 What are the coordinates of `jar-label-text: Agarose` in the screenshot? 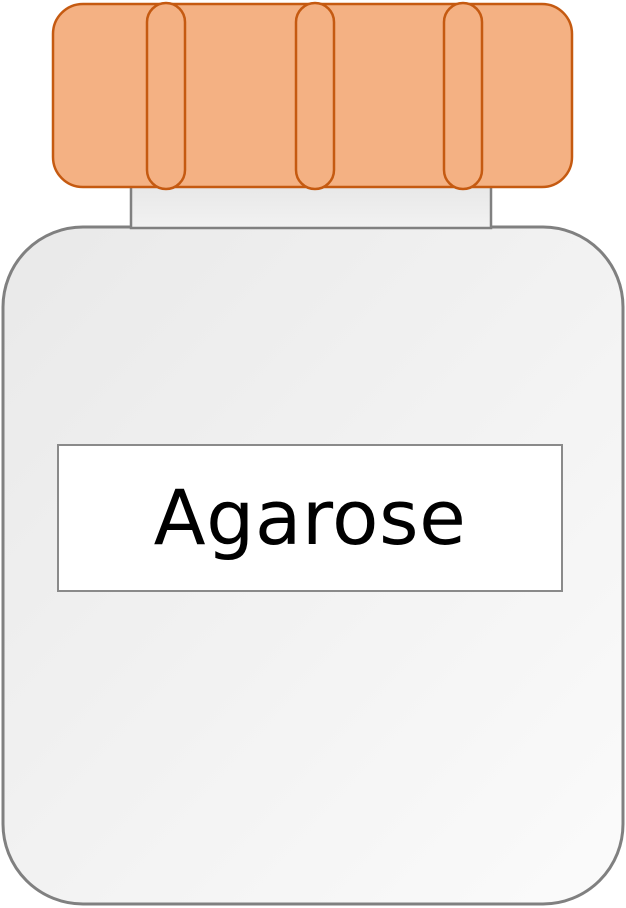 It's located at (310, 517).